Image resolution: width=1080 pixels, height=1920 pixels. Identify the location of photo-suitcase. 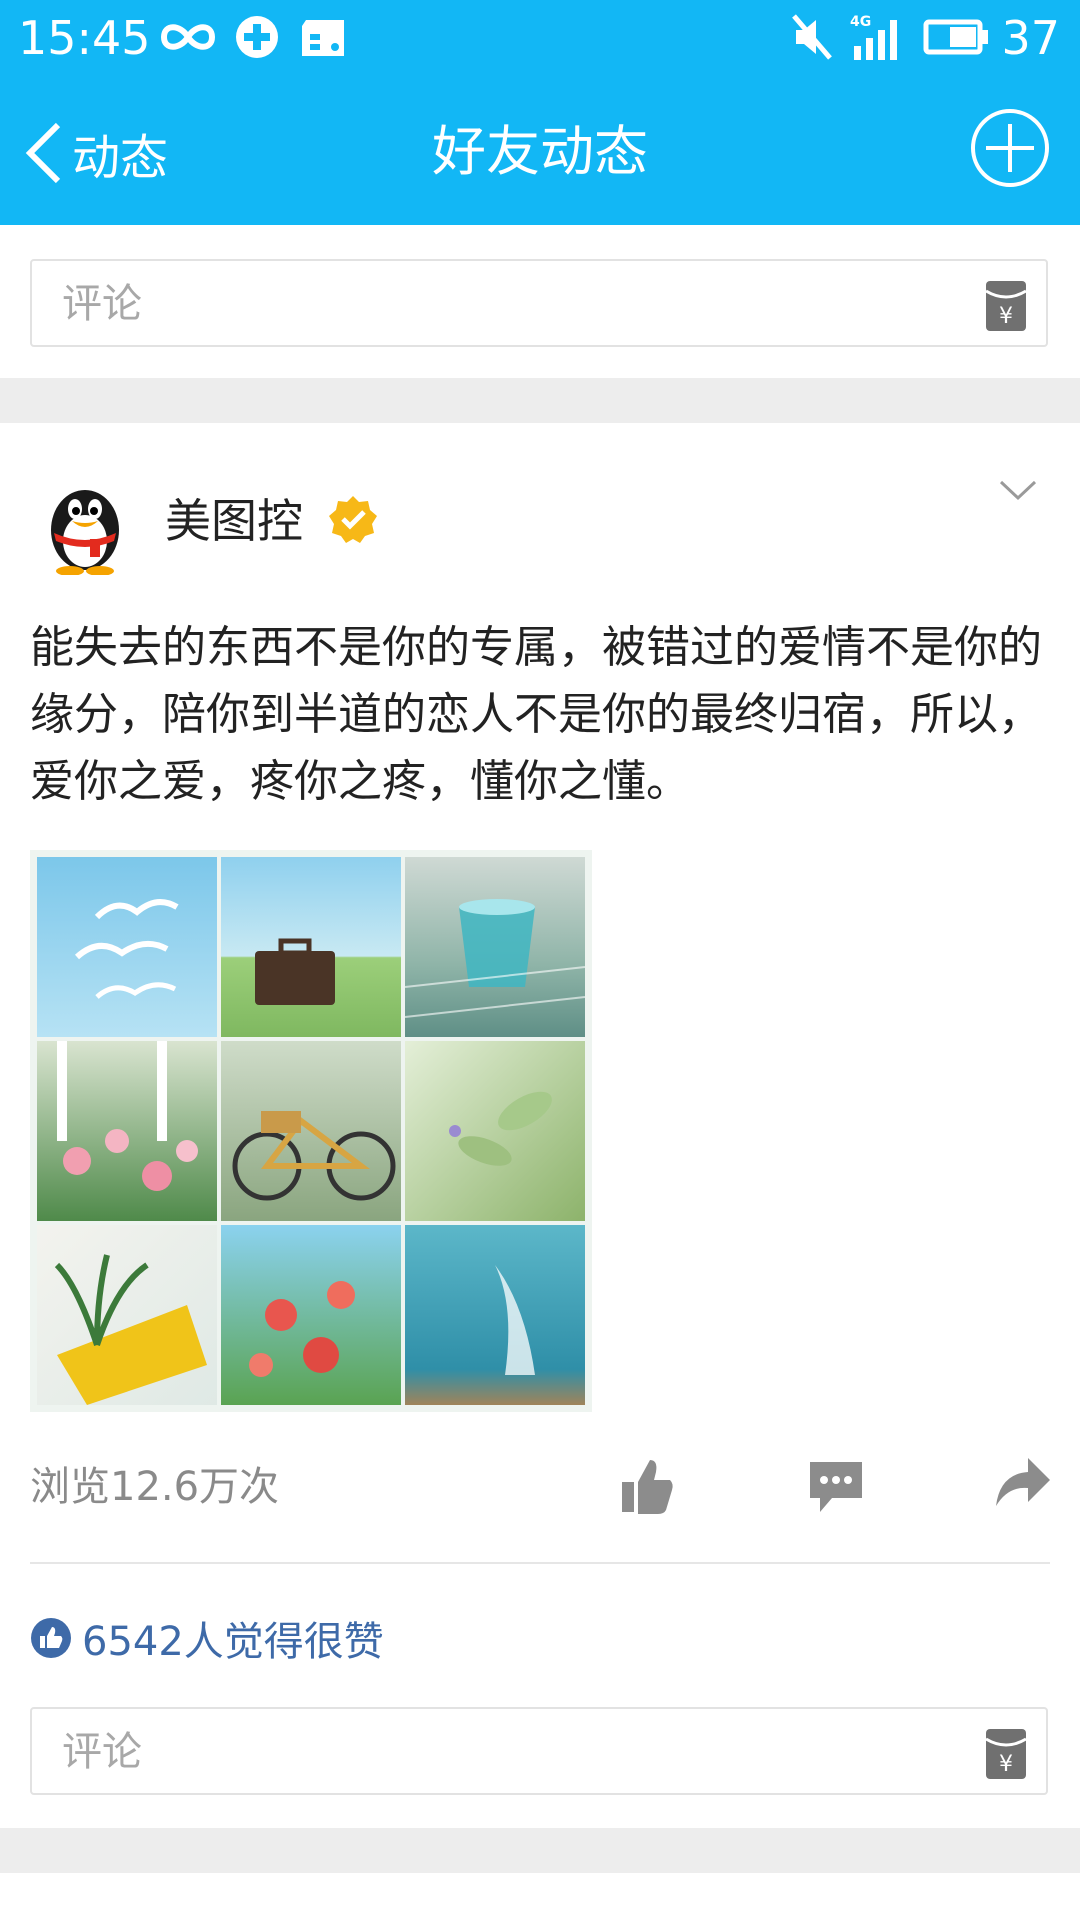
(311, 947).